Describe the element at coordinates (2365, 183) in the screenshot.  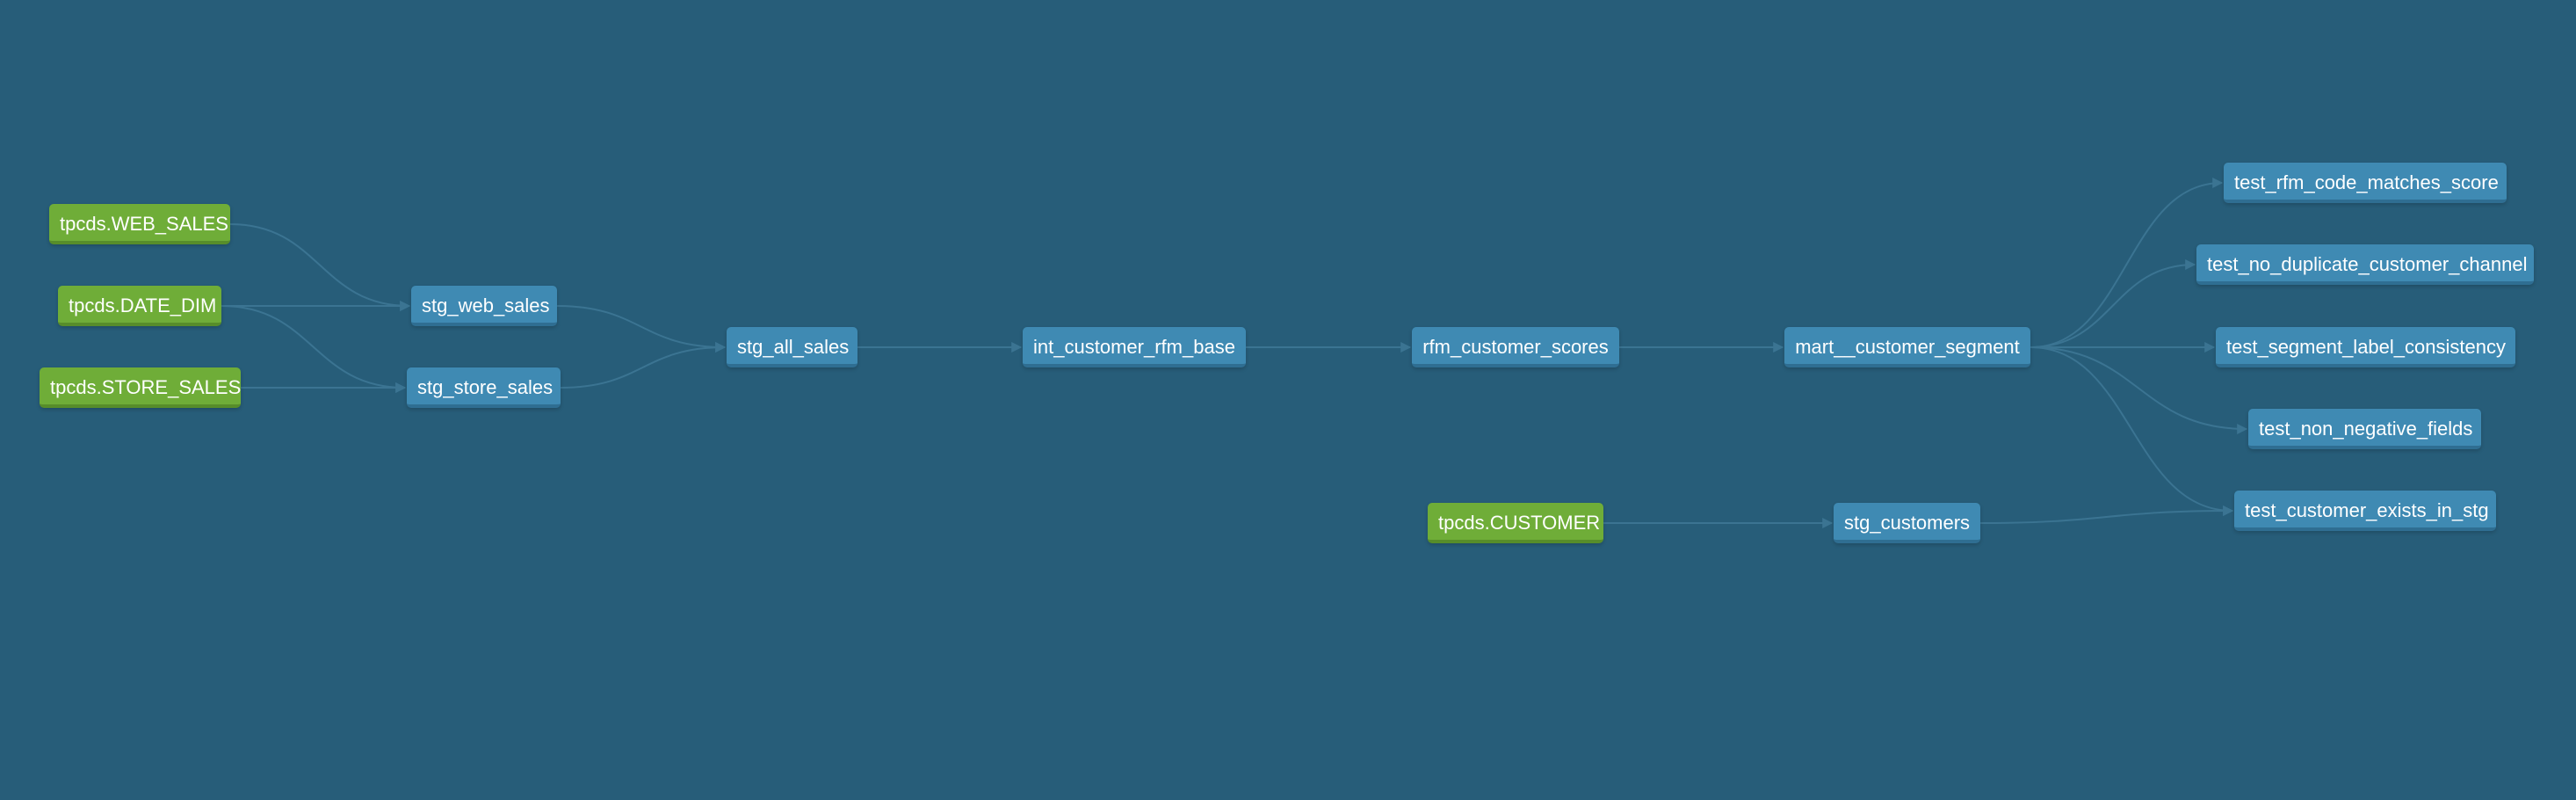
I see `node-test-rfm-code-matches-score: test_rfm_code_matches_score` at that location.